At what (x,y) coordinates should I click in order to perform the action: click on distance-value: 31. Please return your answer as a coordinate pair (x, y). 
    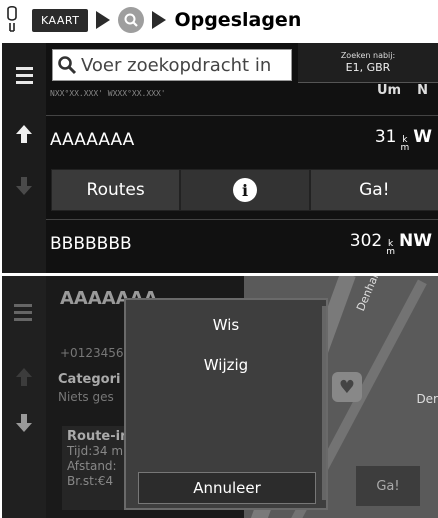
    Looking at the image, I should click on (385, 137).